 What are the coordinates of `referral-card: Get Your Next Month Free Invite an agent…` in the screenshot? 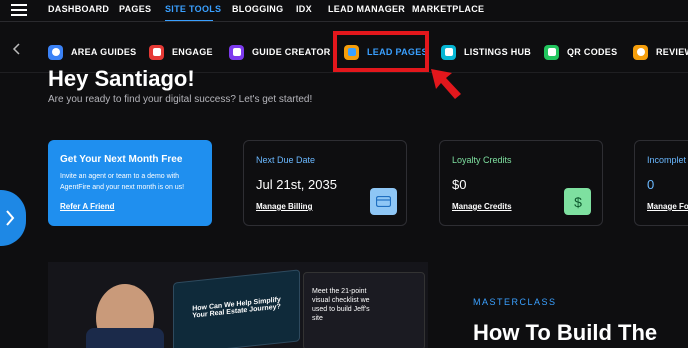 It's located at (130, 183).